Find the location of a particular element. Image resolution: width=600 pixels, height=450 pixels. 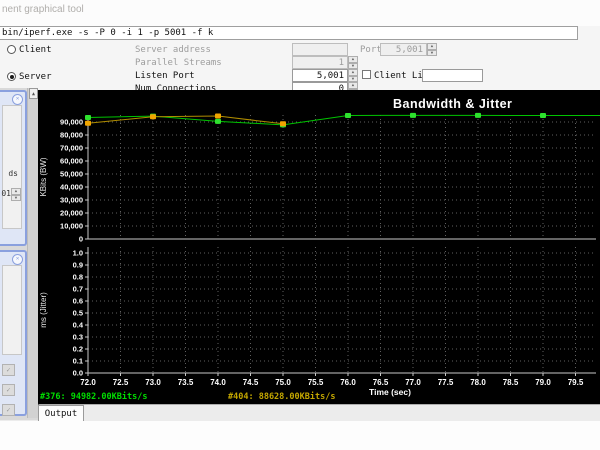

sidebar-scrollbar: ▲ is located at coordinates (32, 253).